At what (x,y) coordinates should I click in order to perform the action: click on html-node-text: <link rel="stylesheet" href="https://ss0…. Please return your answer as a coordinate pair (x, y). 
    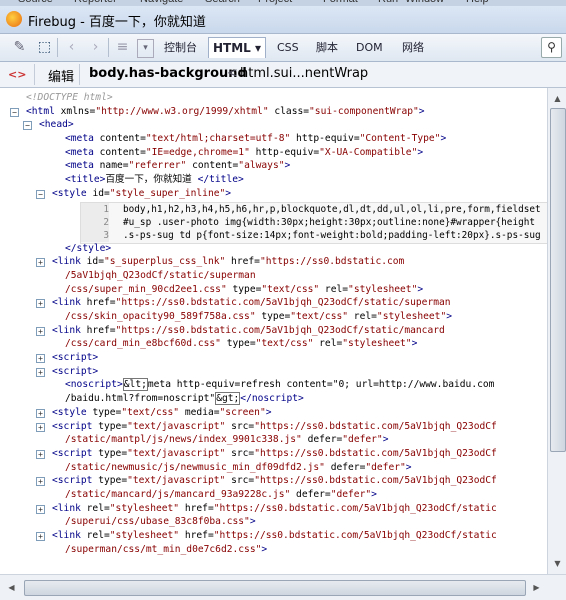
    Looking at the image, I should click on (274, 536).